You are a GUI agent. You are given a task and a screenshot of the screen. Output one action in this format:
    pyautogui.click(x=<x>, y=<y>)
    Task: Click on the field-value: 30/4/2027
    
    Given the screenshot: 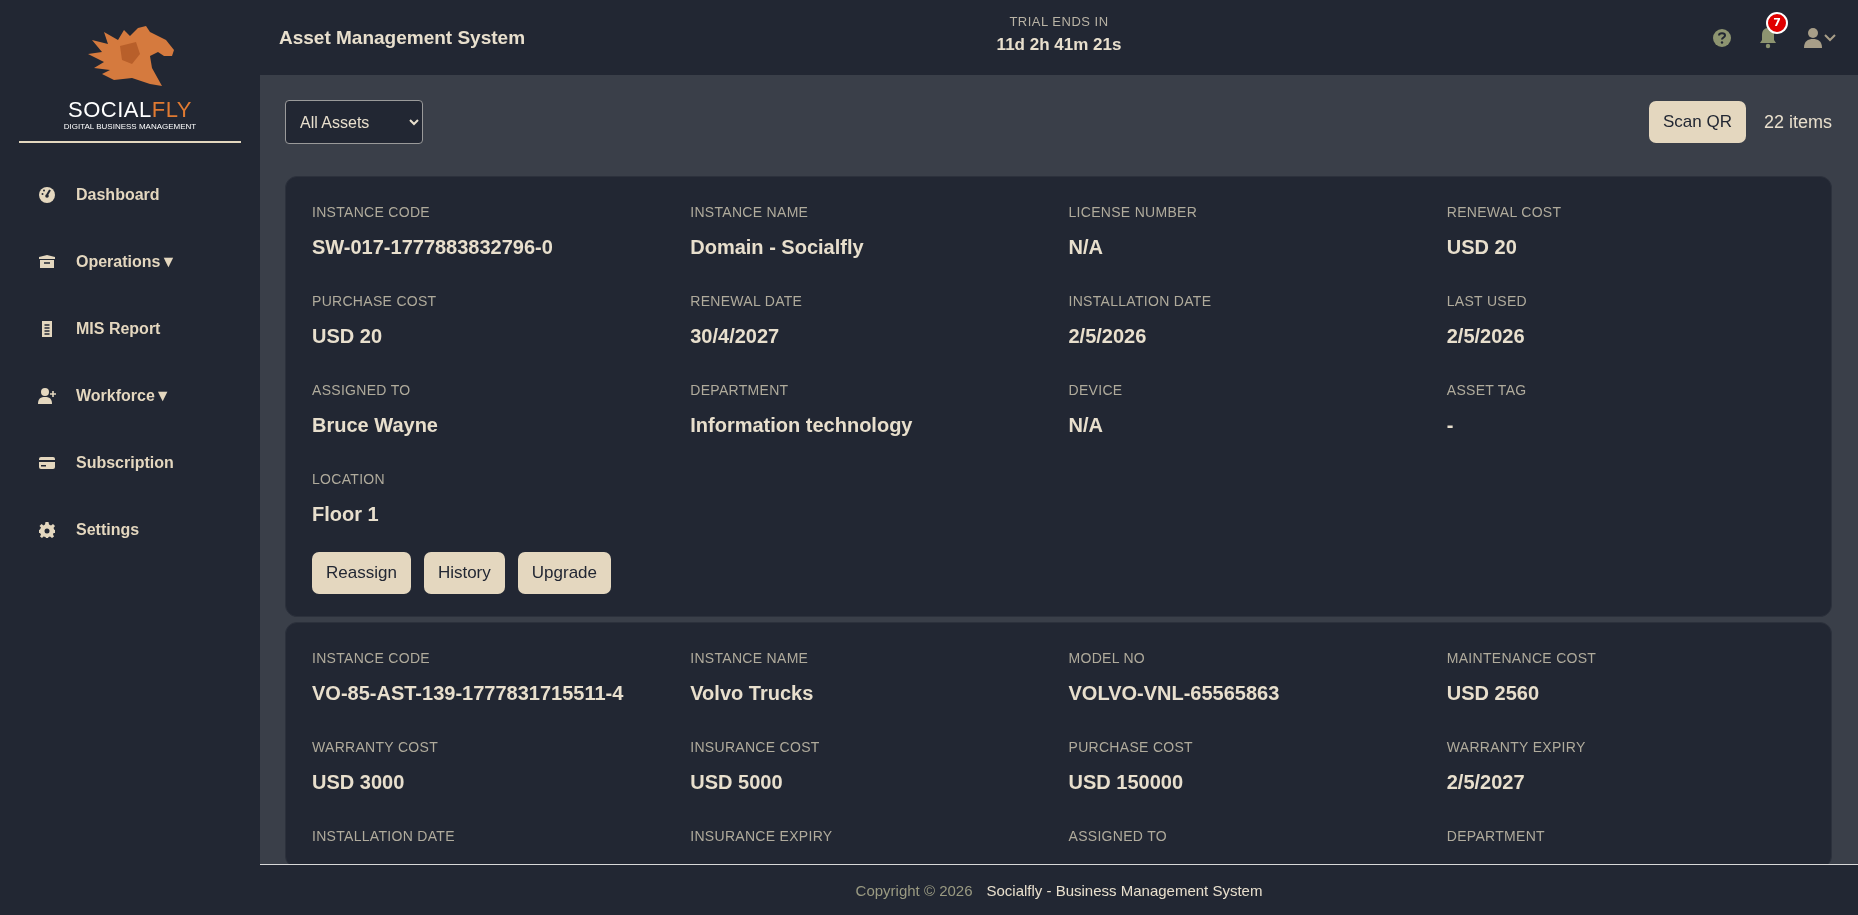 What is the action you would take?
    pyautogui.click(x=735, y=336)
    